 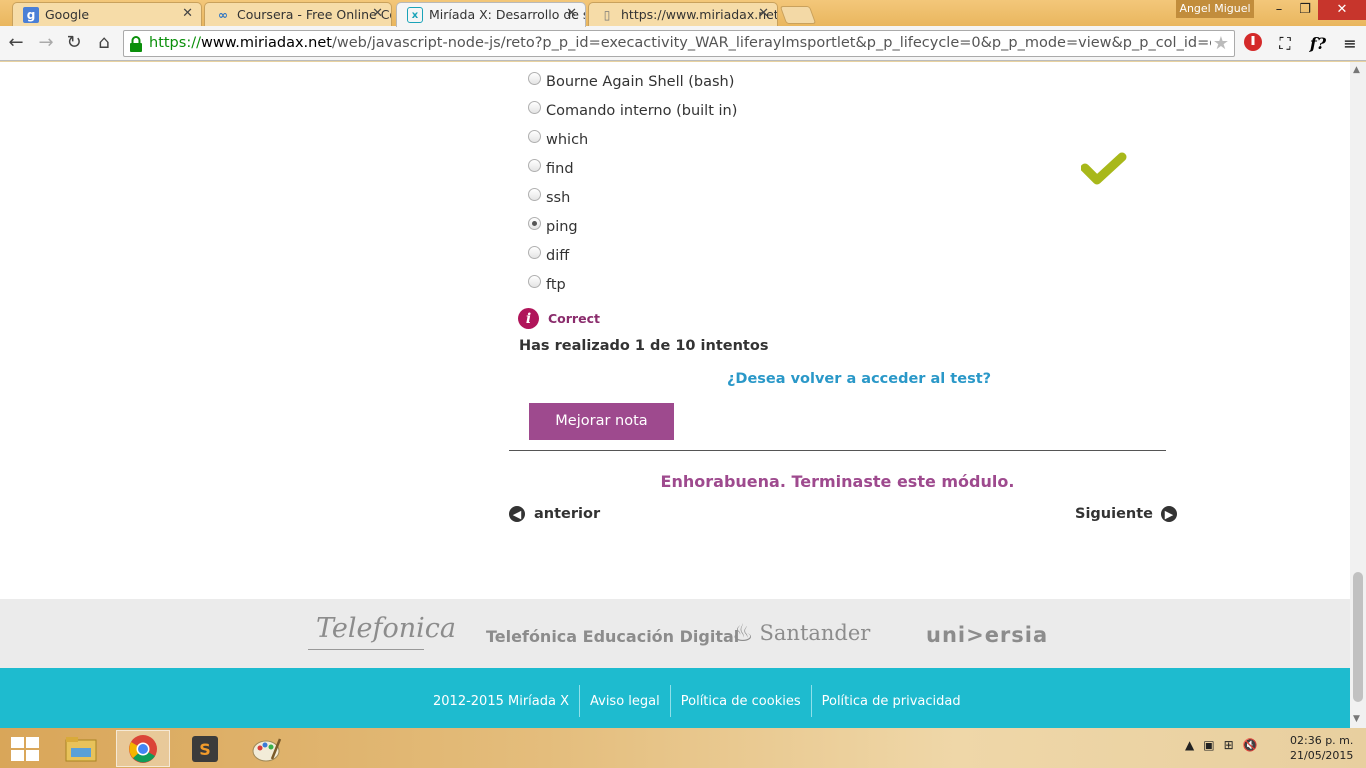 I want to click on tab-title: Miríada X: Desarrollo de s, so click(x=507, y=14).